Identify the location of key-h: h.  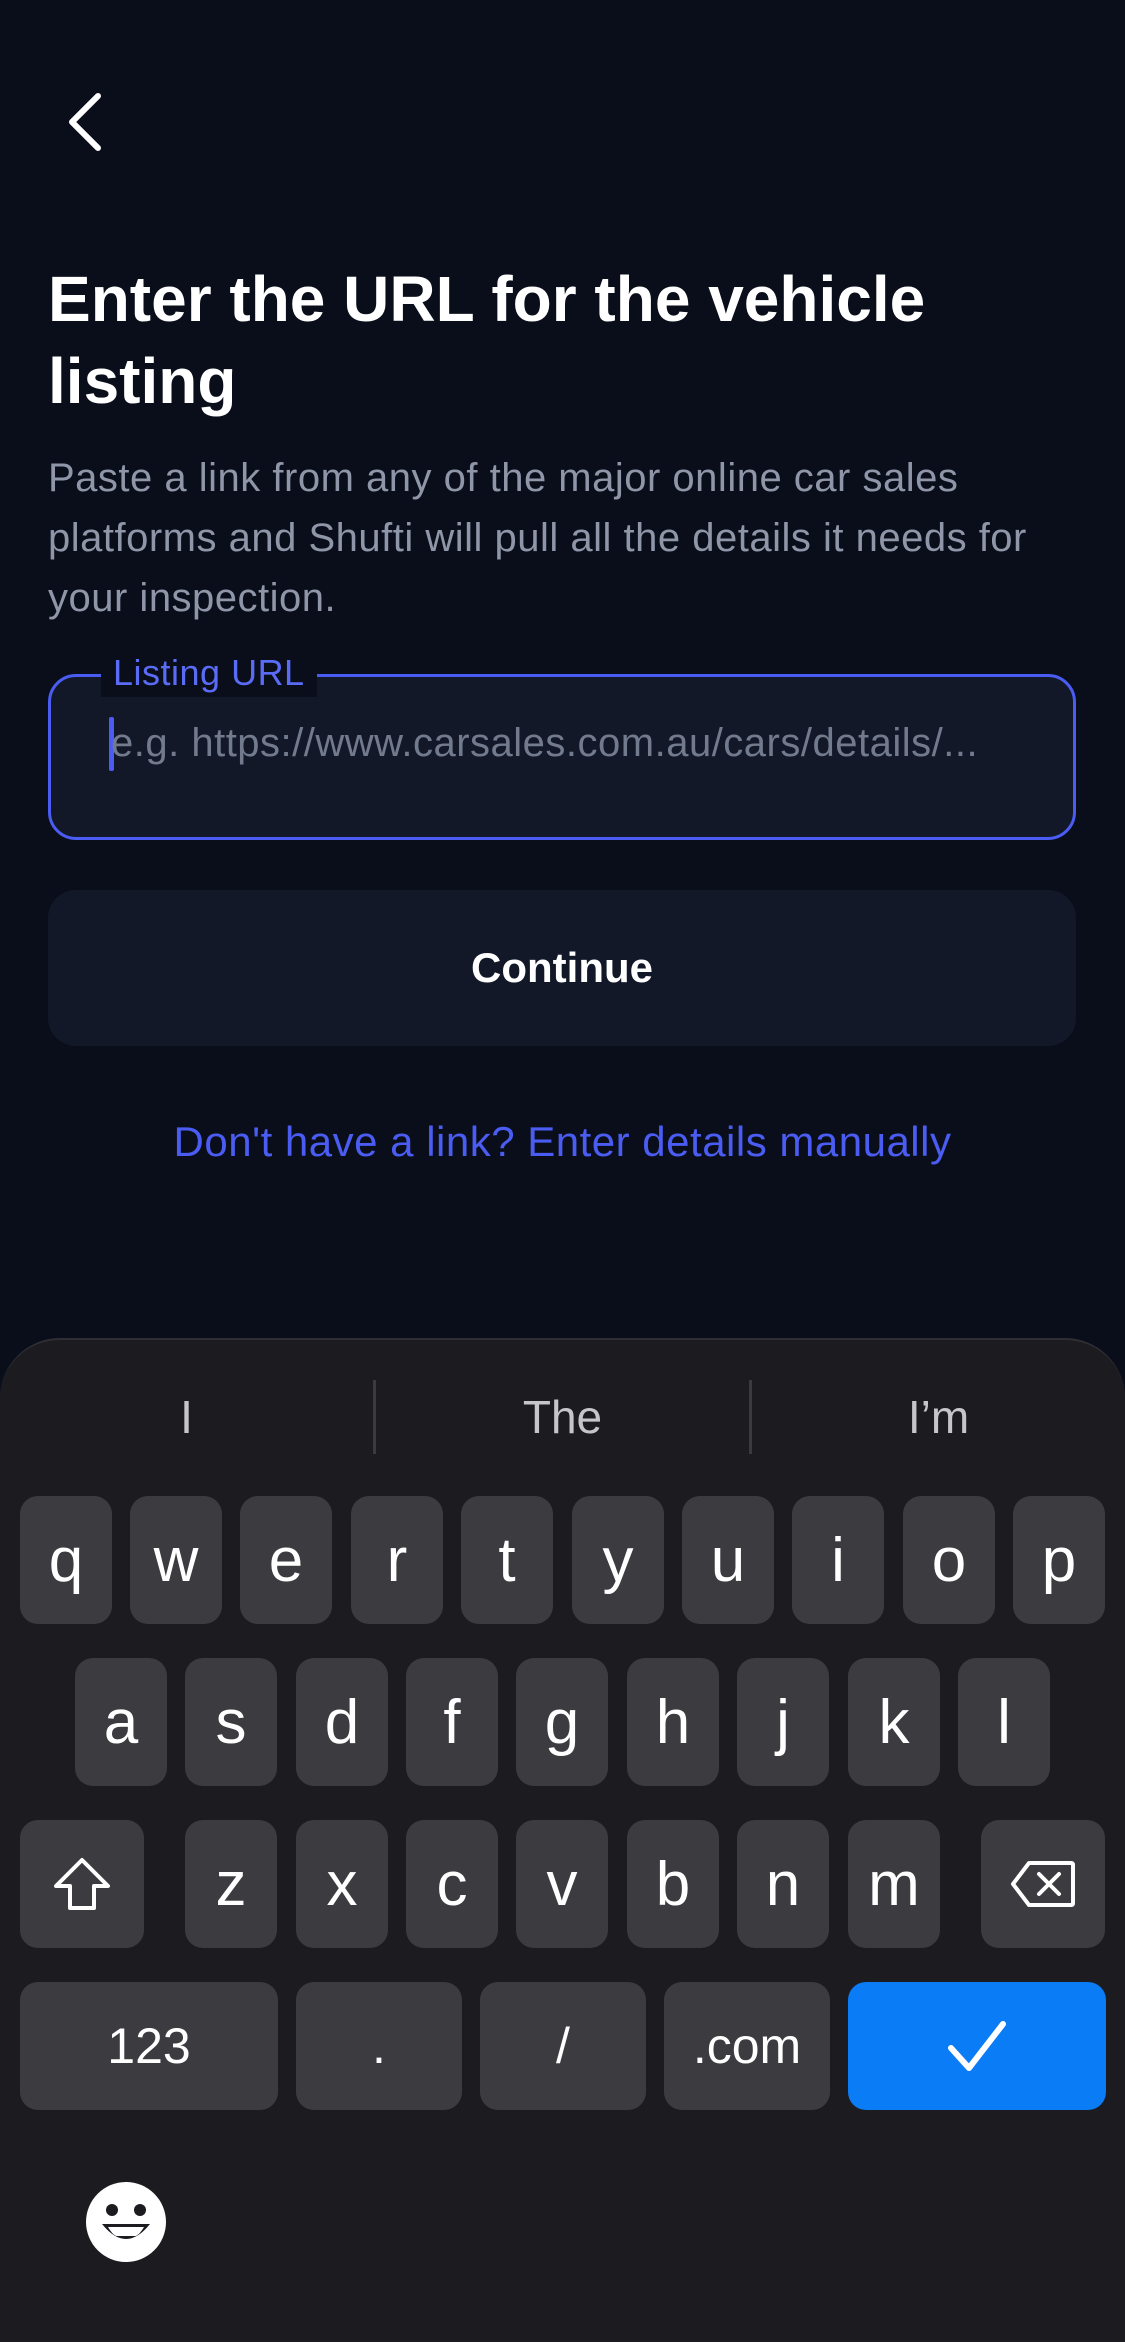
(673, 1722).